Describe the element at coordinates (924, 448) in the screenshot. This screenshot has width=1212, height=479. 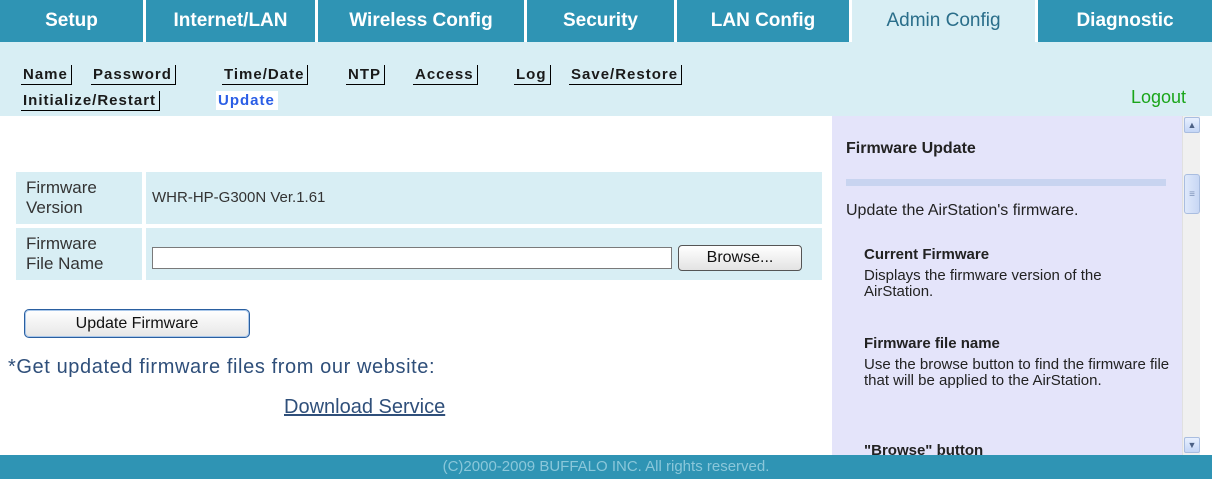
I see `help-heading-browse-button: "Browse" button` at that location.